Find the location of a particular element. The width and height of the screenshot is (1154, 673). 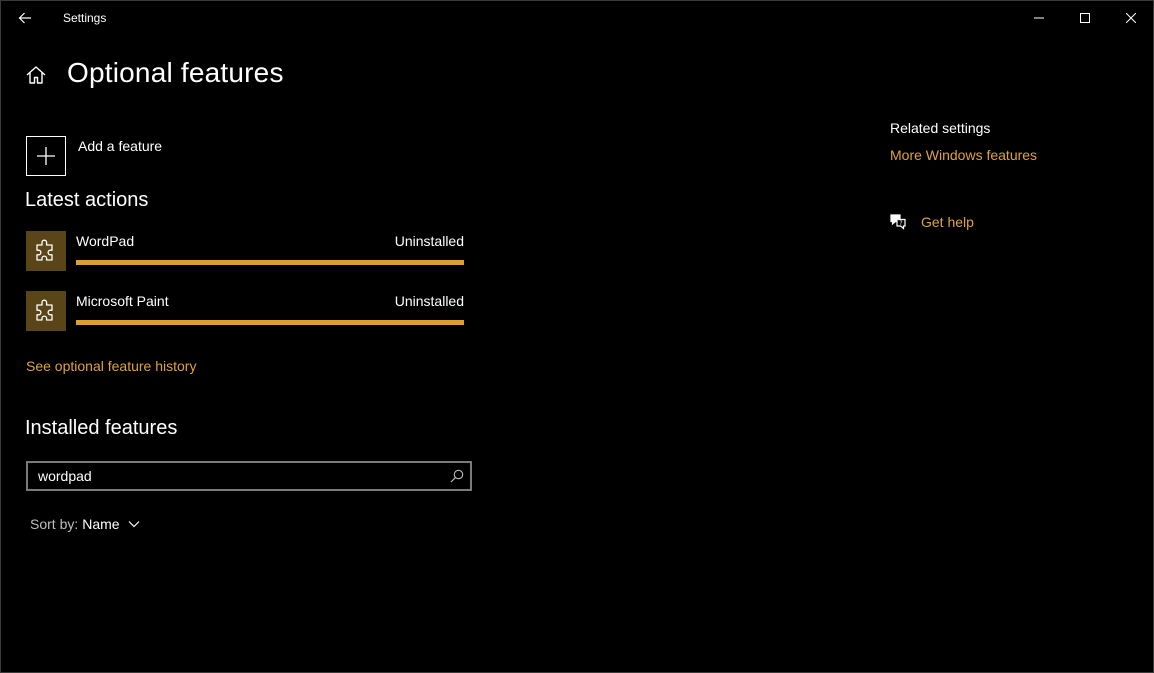

search-input is located at coordinates (238, 476).